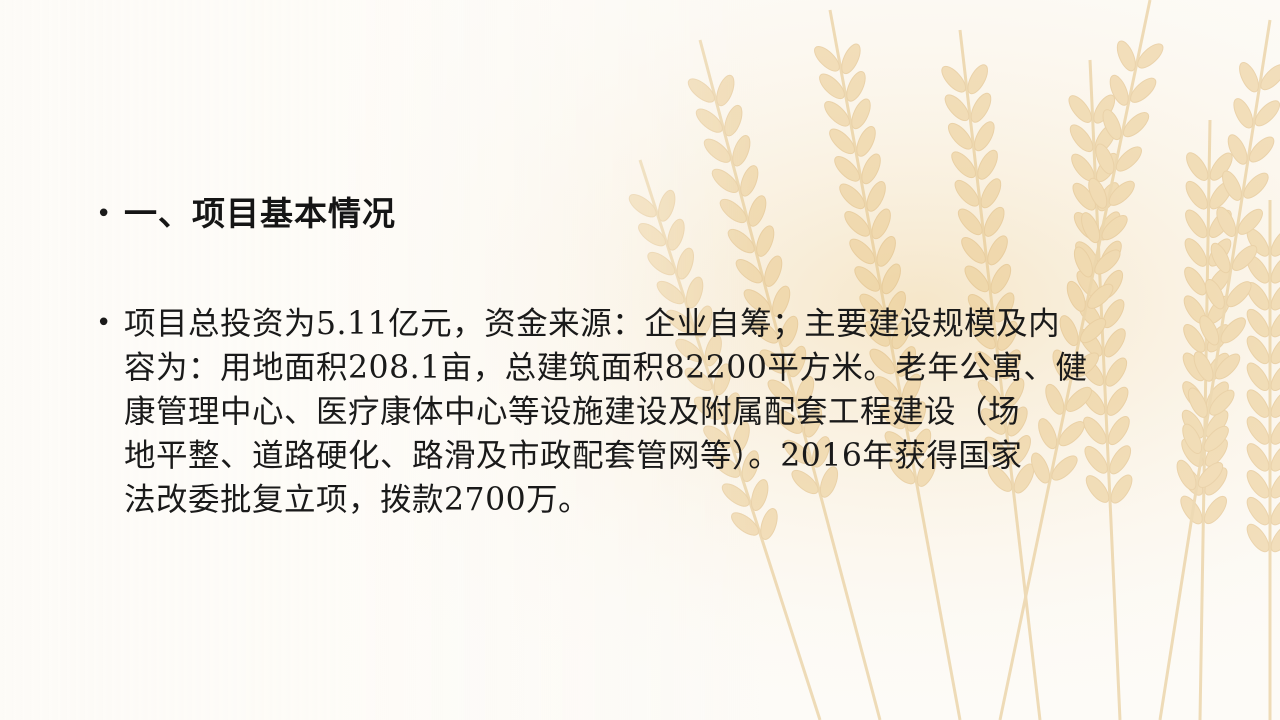 The width and height of the screenshot is (1280, 720). Describe the element at coordinates (606, 368) in the screenshot. I see `paragraph-line: 容为：用地面积208.1亩，总建筑面积82200平方米。老年公寓、健` at that location.